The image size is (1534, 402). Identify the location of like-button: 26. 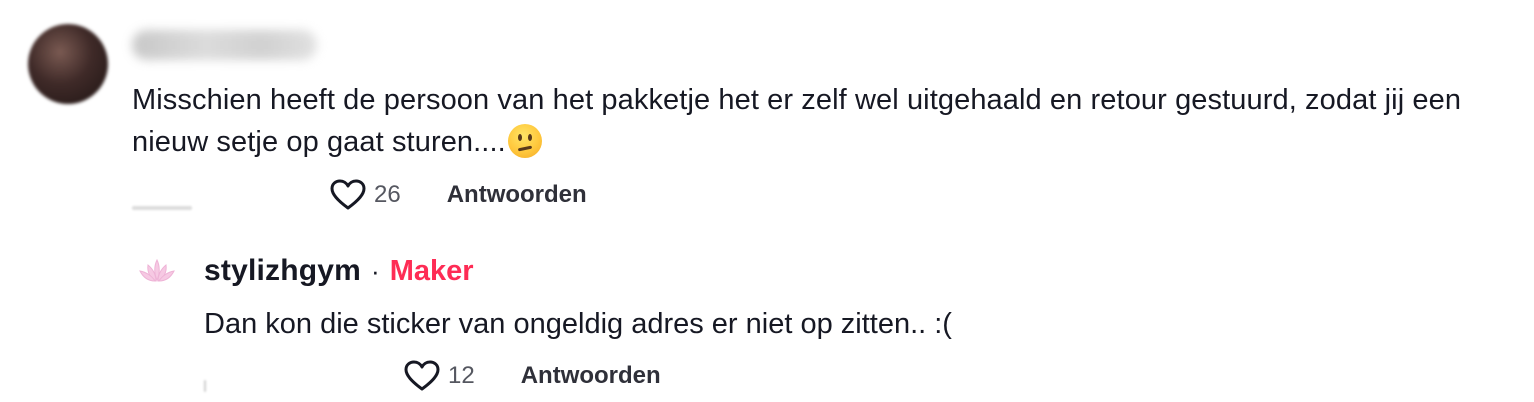
(365, 195).